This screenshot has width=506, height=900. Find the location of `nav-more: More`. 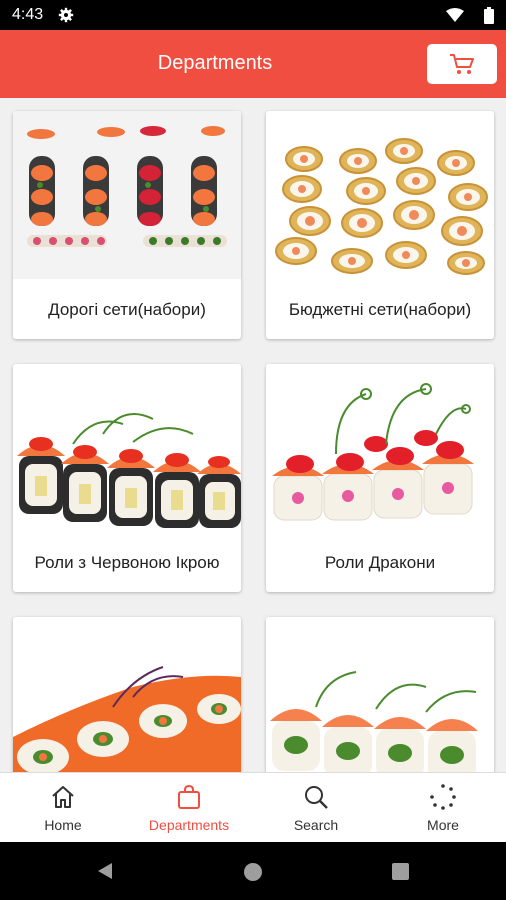

nav-more: More is located at coordinates (443, 808).